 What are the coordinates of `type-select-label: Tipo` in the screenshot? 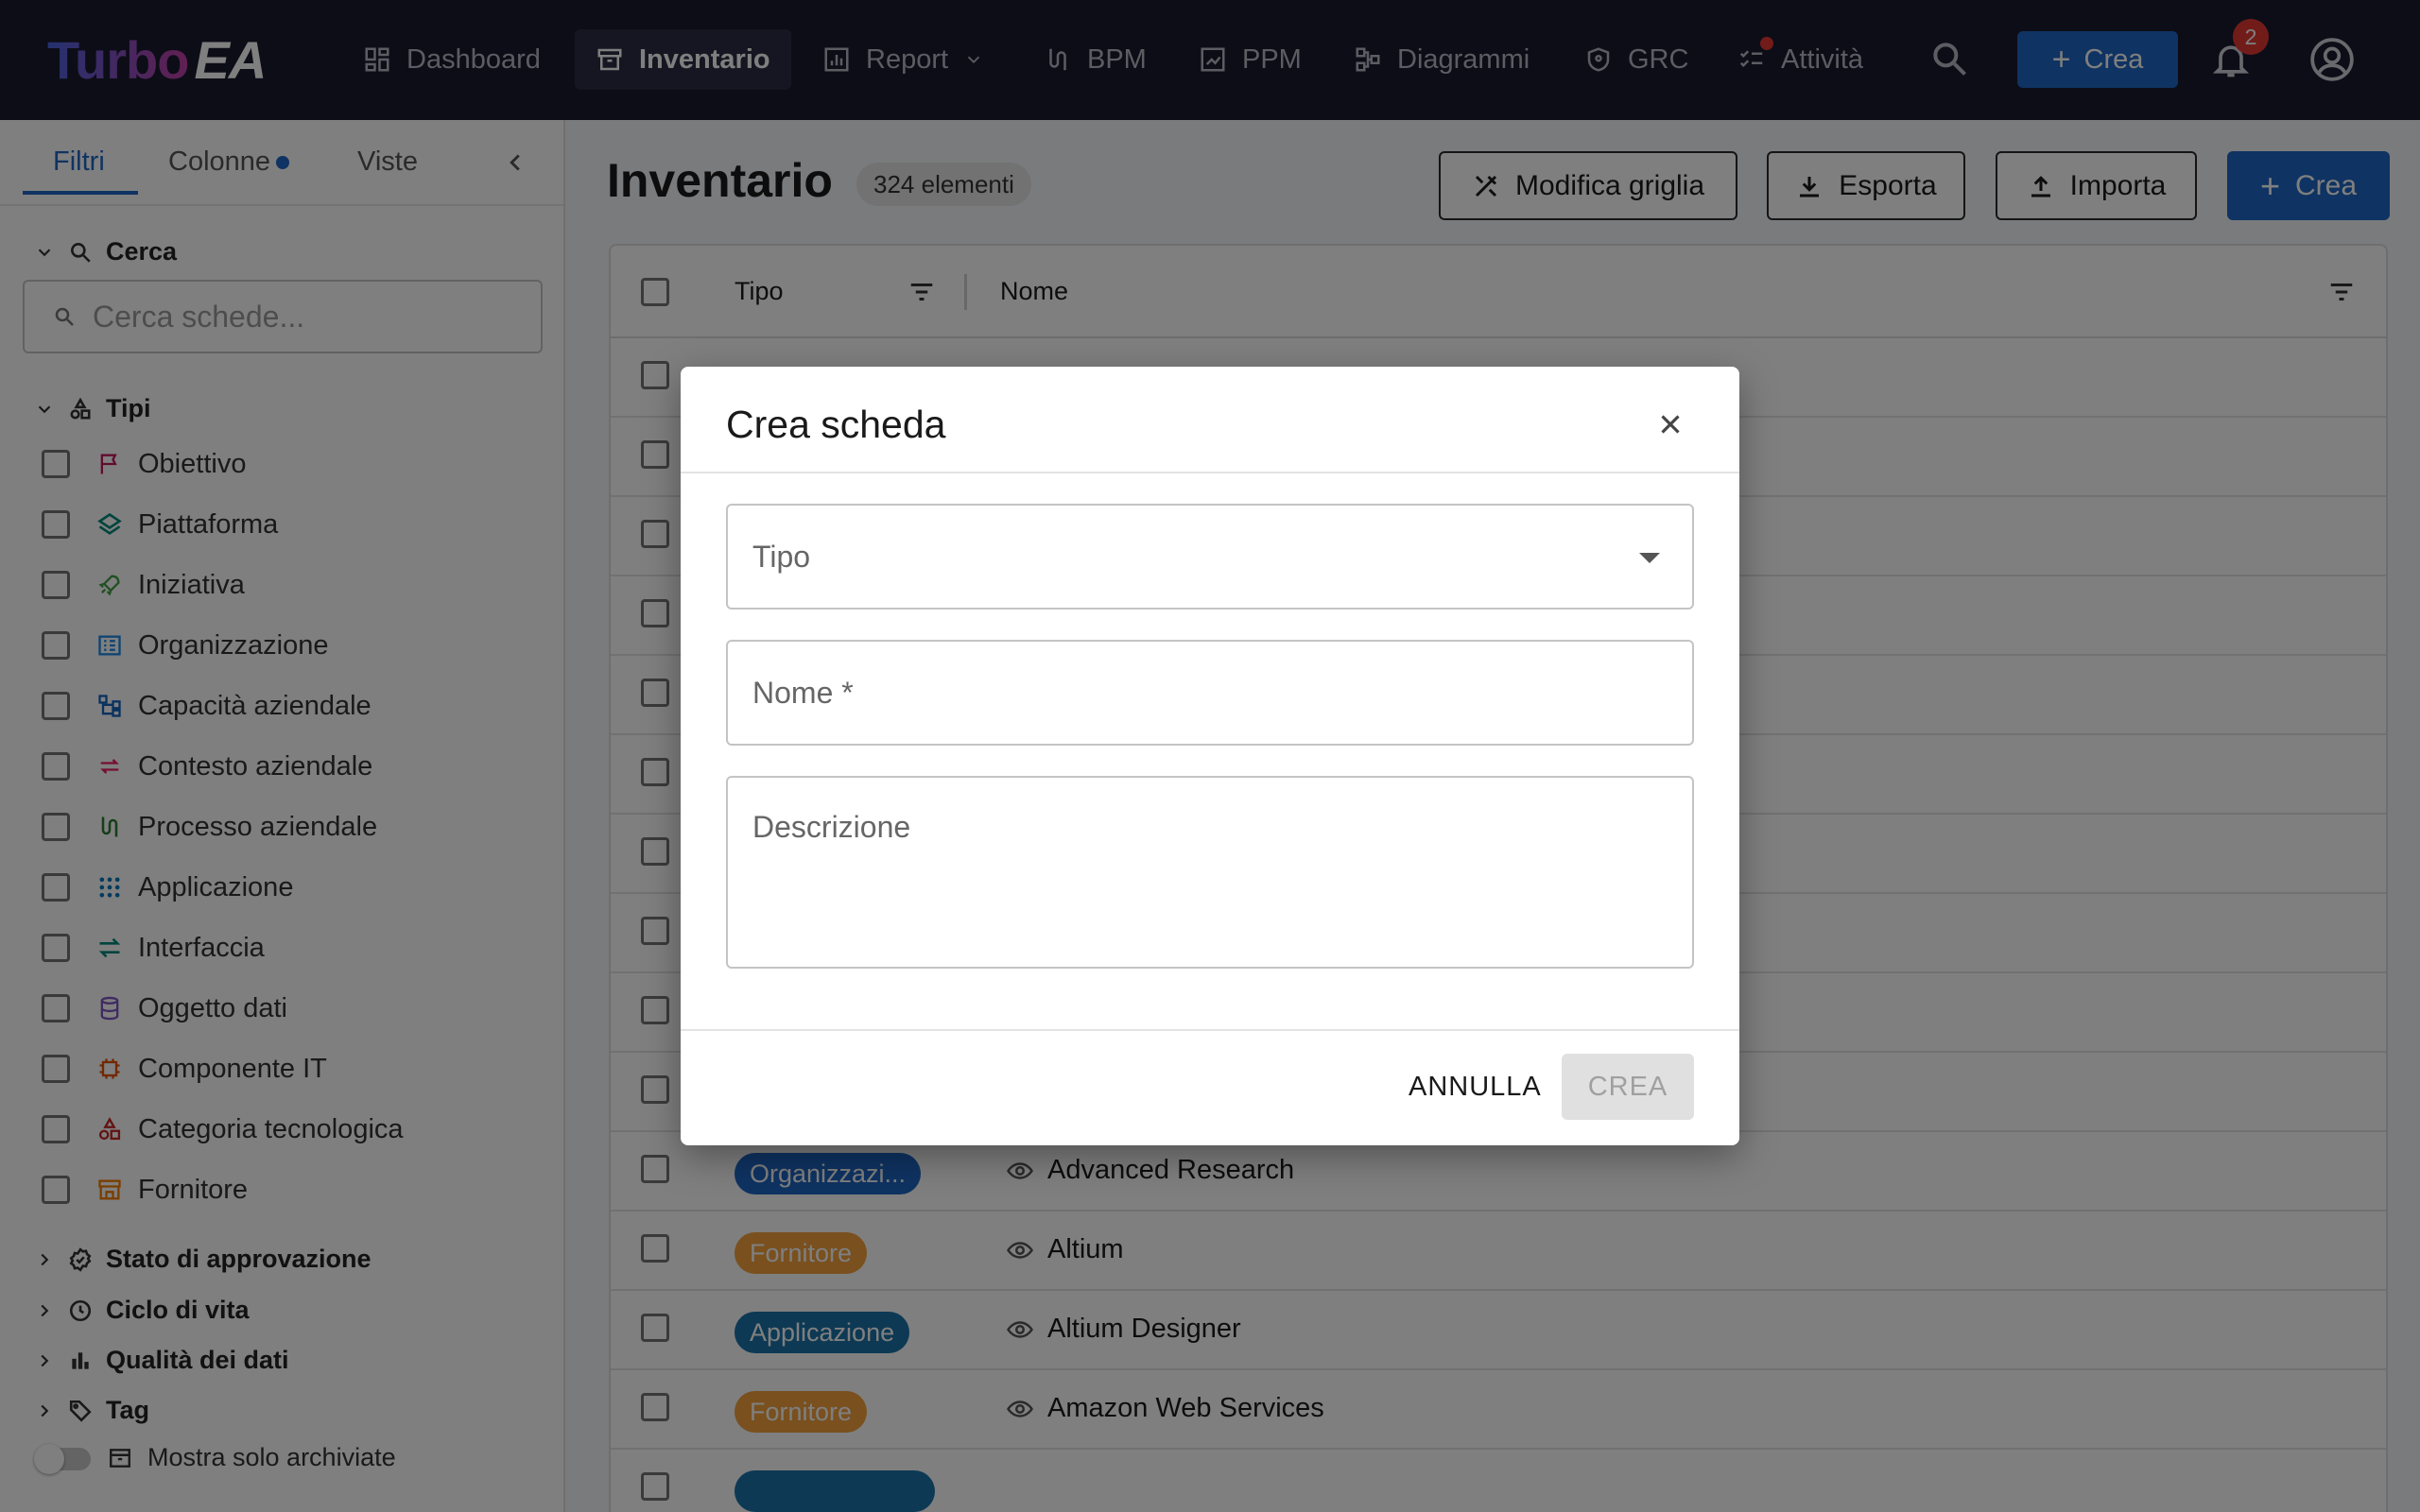 It's located at (781, 556).